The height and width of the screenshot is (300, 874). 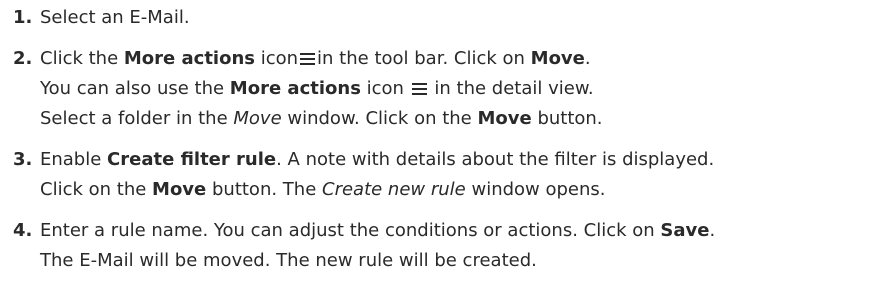 What do you see at coordinates (456, 18) in the screenshot?
I see `step-line: Select an E-Mail.` at bounding box center [456, 18].